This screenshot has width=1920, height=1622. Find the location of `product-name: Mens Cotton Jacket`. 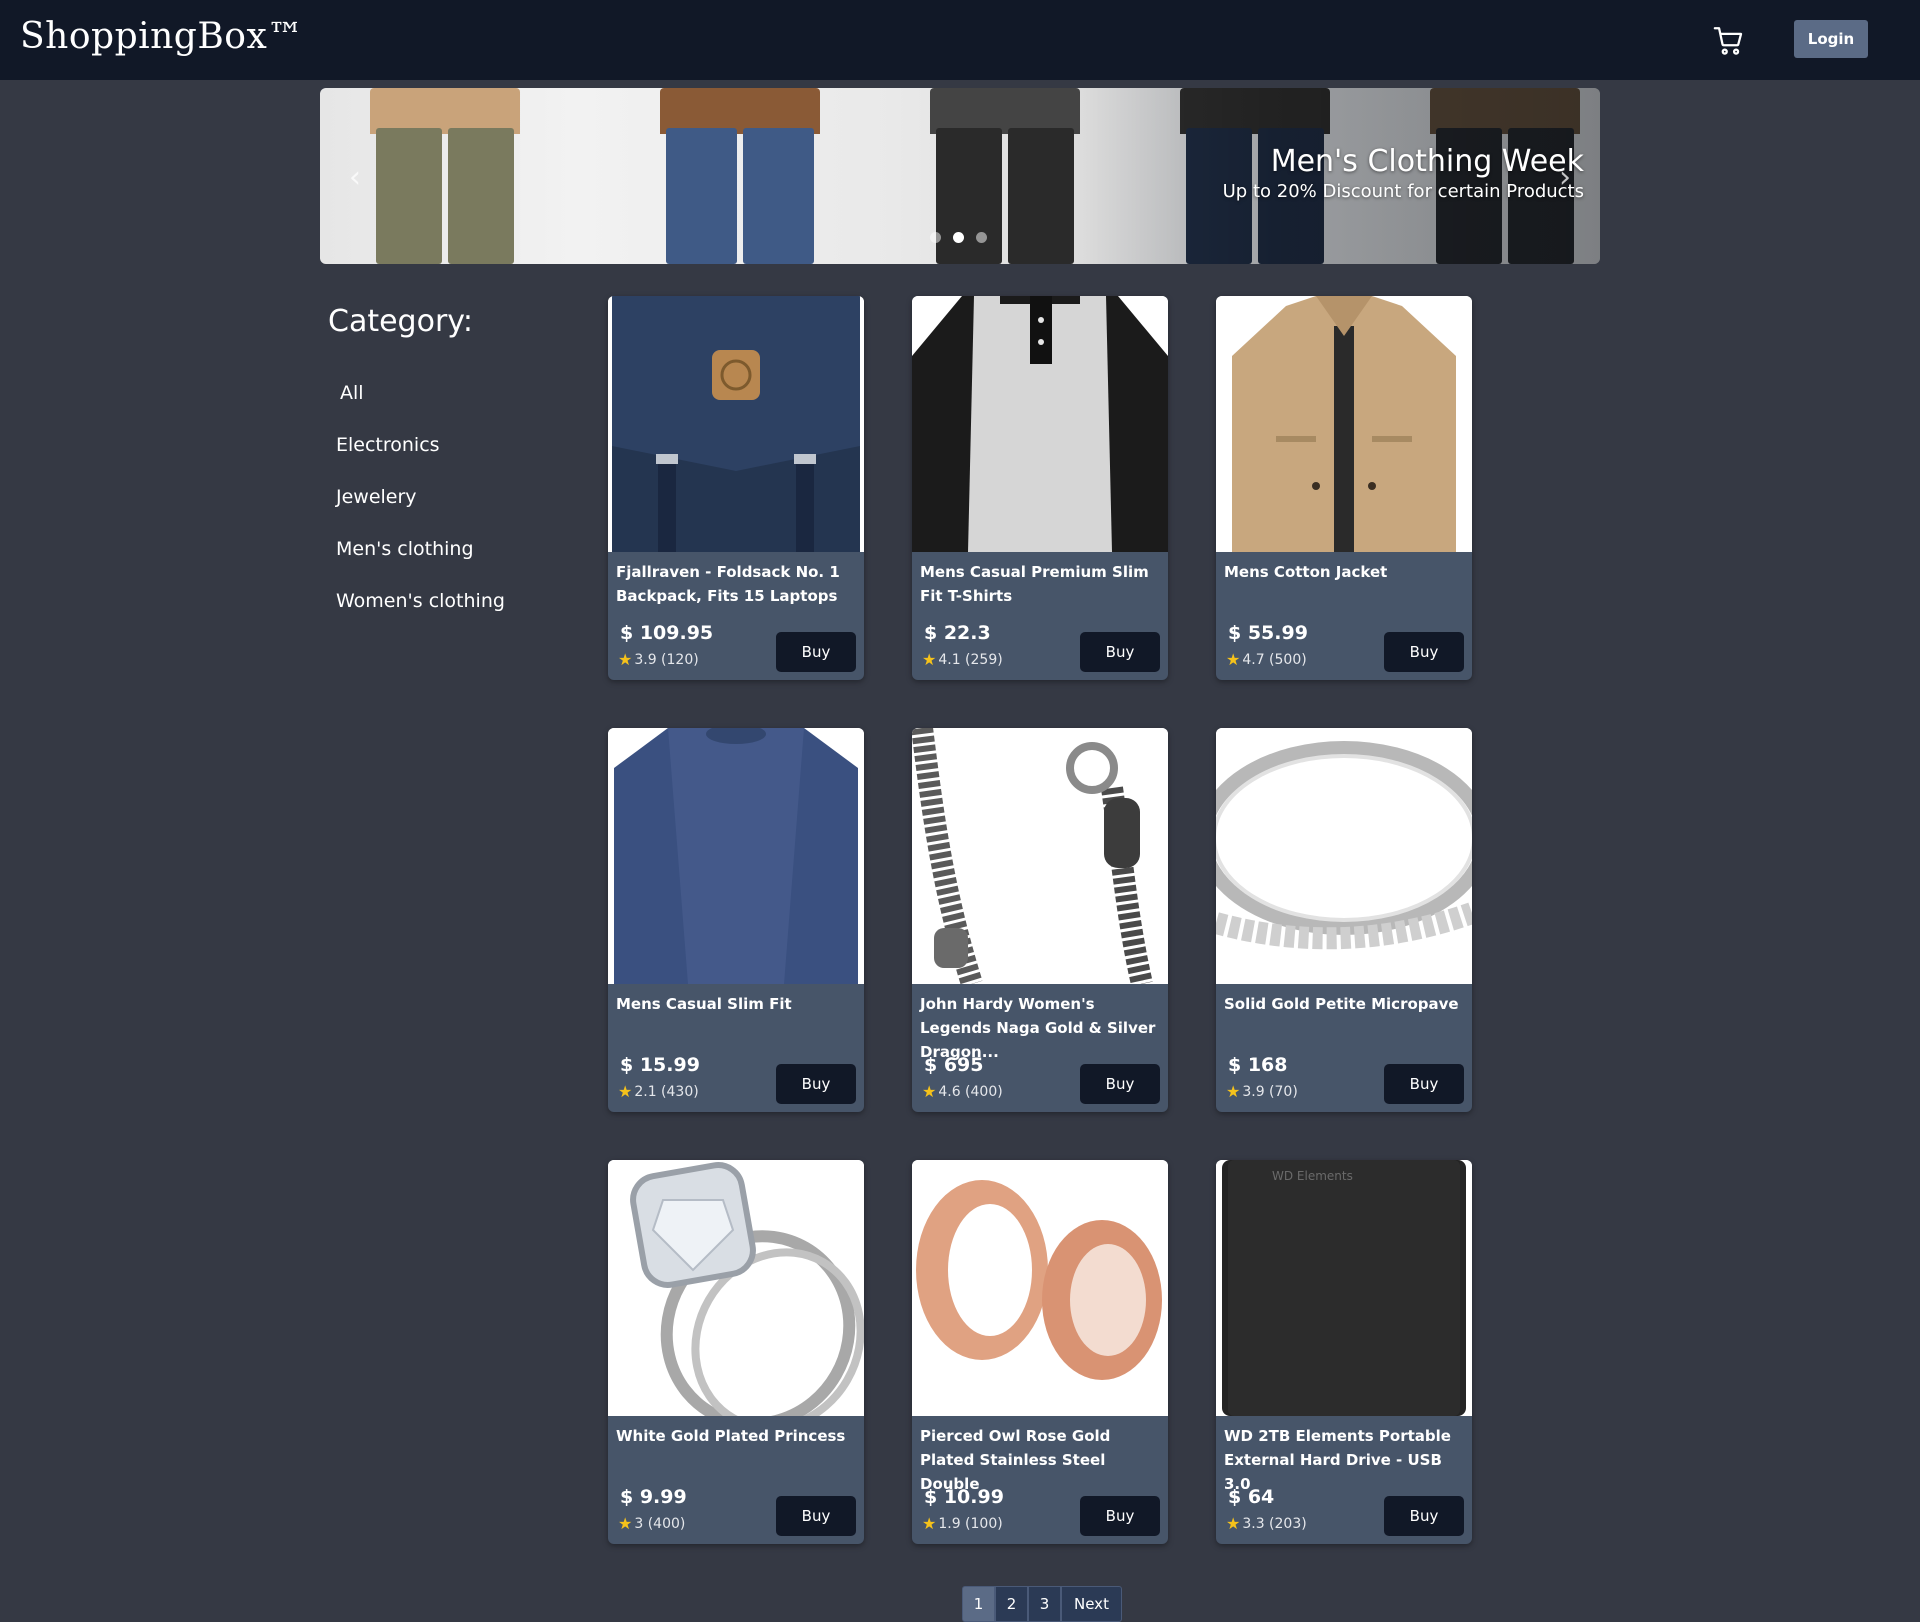

product-name: Mens Cotton Jacket is located at coordinates (1306, 572).